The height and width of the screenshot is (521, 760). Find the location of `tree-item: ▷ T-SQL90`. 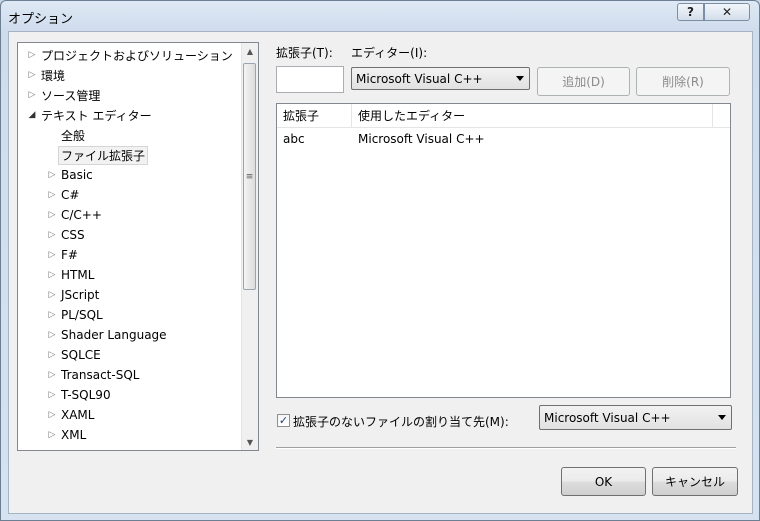

tree-item: ▷ T-SQL90 is located at coordinates (80, 395).